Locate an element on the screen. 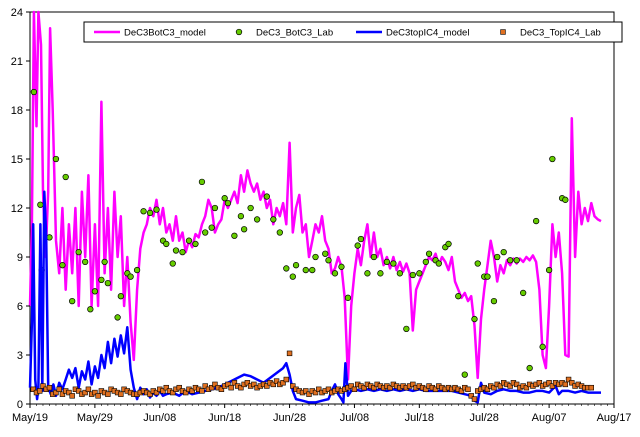  x-tick-label: Jul/28 is located at coordinates (484, 418).